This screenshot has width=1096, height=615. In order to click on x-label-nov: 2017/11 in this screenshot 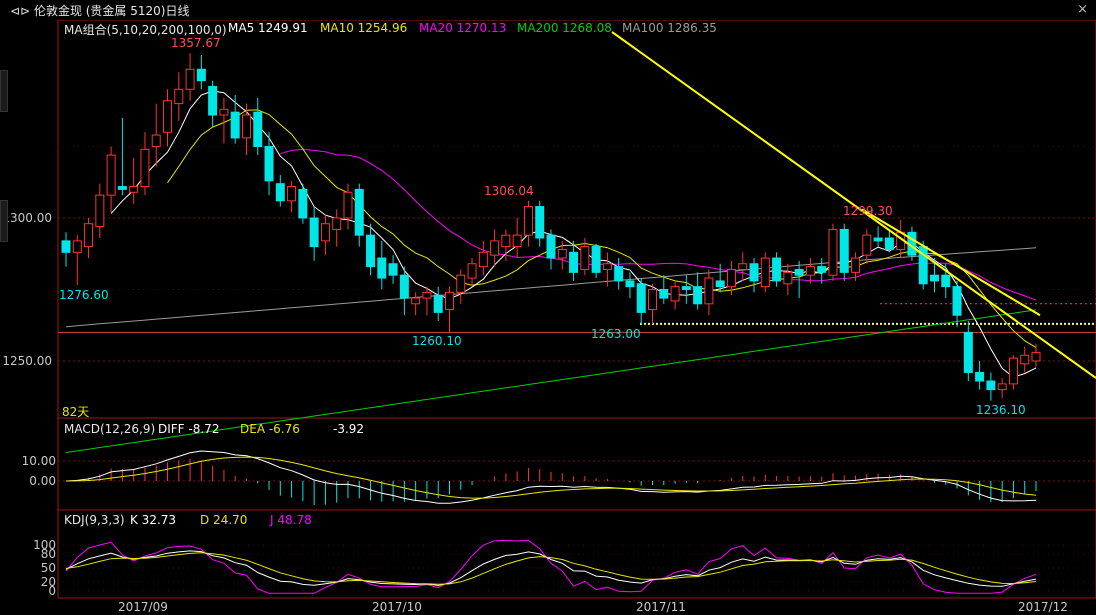, I will do `click(661, 607)`.